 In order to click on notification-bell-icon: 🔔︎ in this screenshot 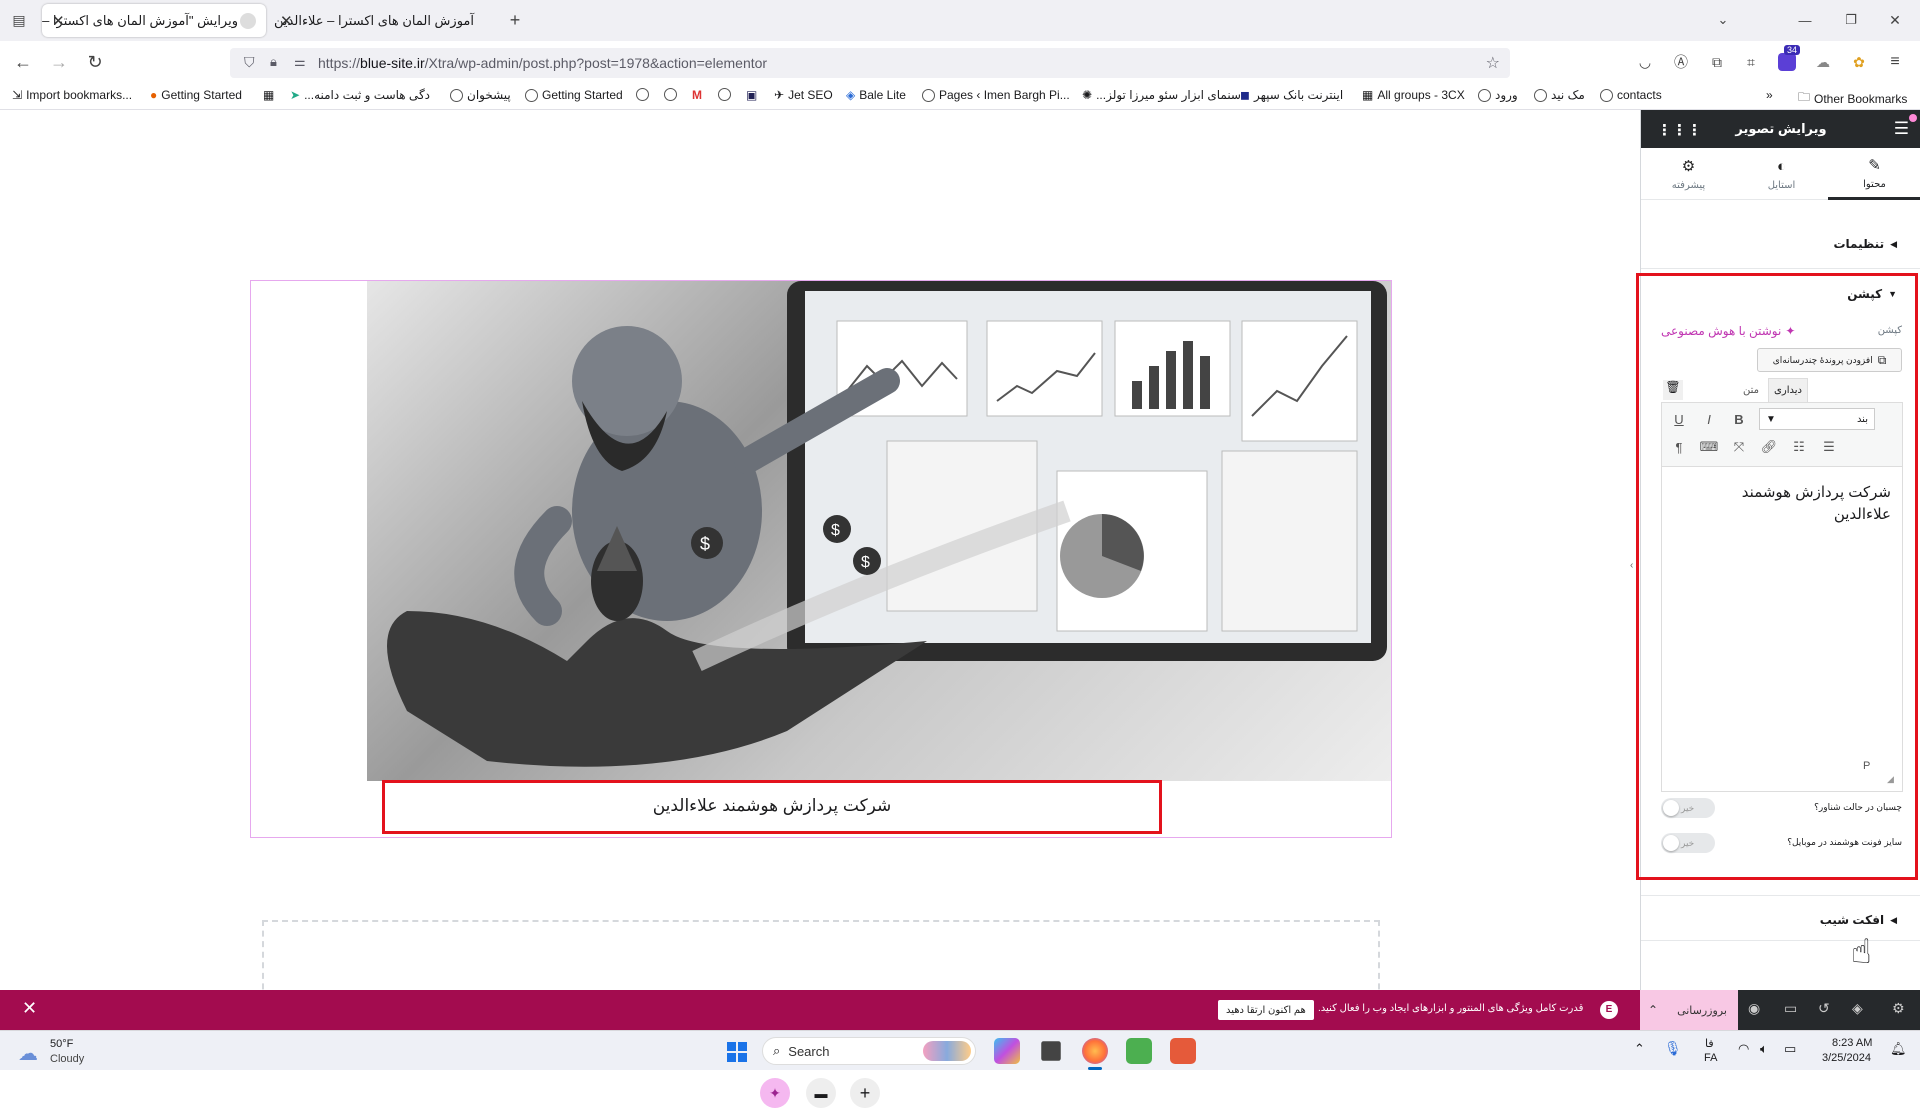, I will do `click(1898, 1049)`.